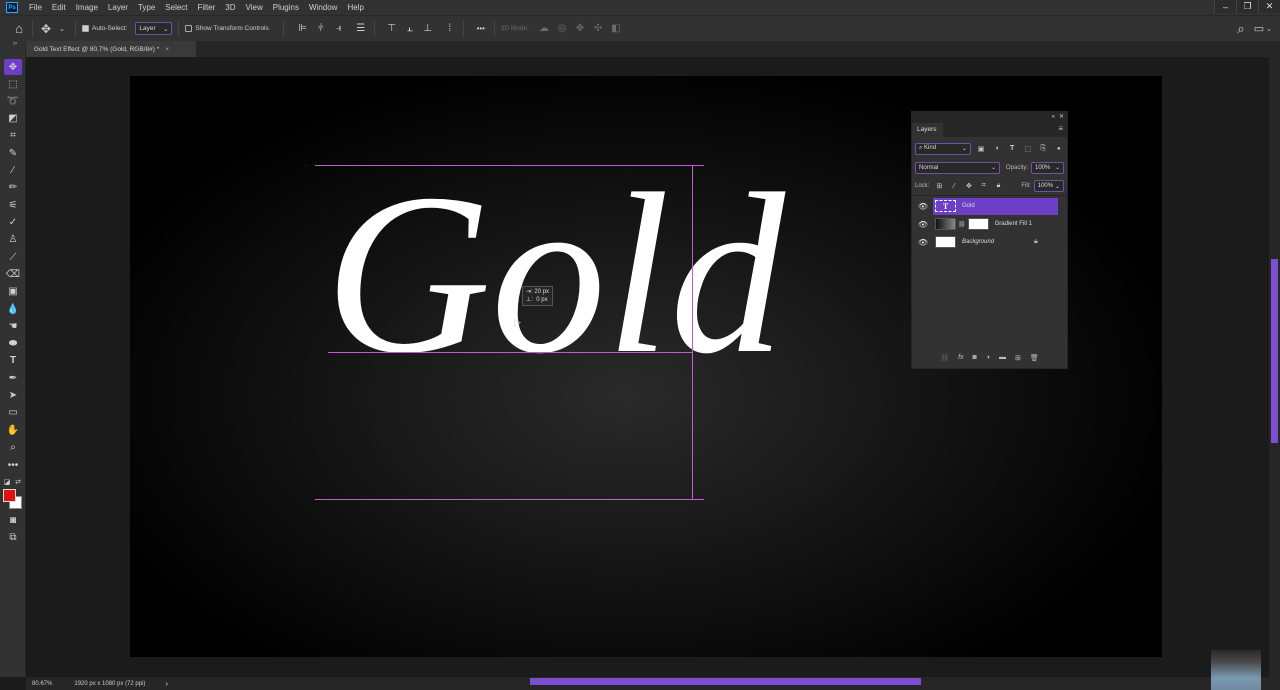 The image size is (1280, 690). I want to click on minimize-button: –, so click(1225, 6).